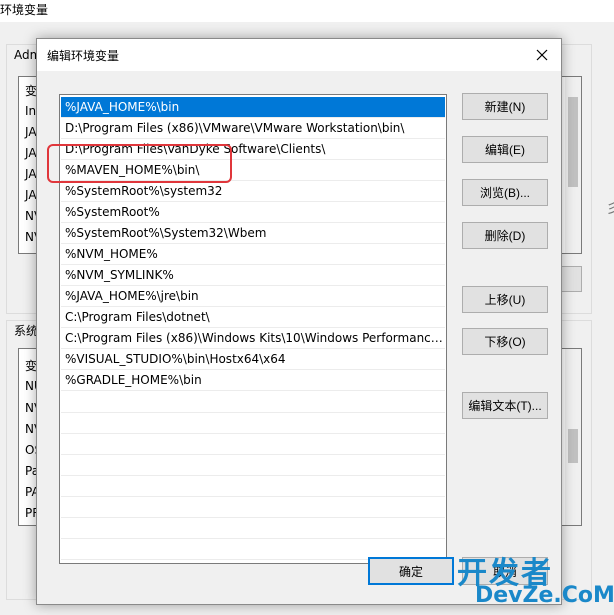 The width and height of the screenshot is (614, 615). I want to click on bg-cell: In, so click(31, 111).